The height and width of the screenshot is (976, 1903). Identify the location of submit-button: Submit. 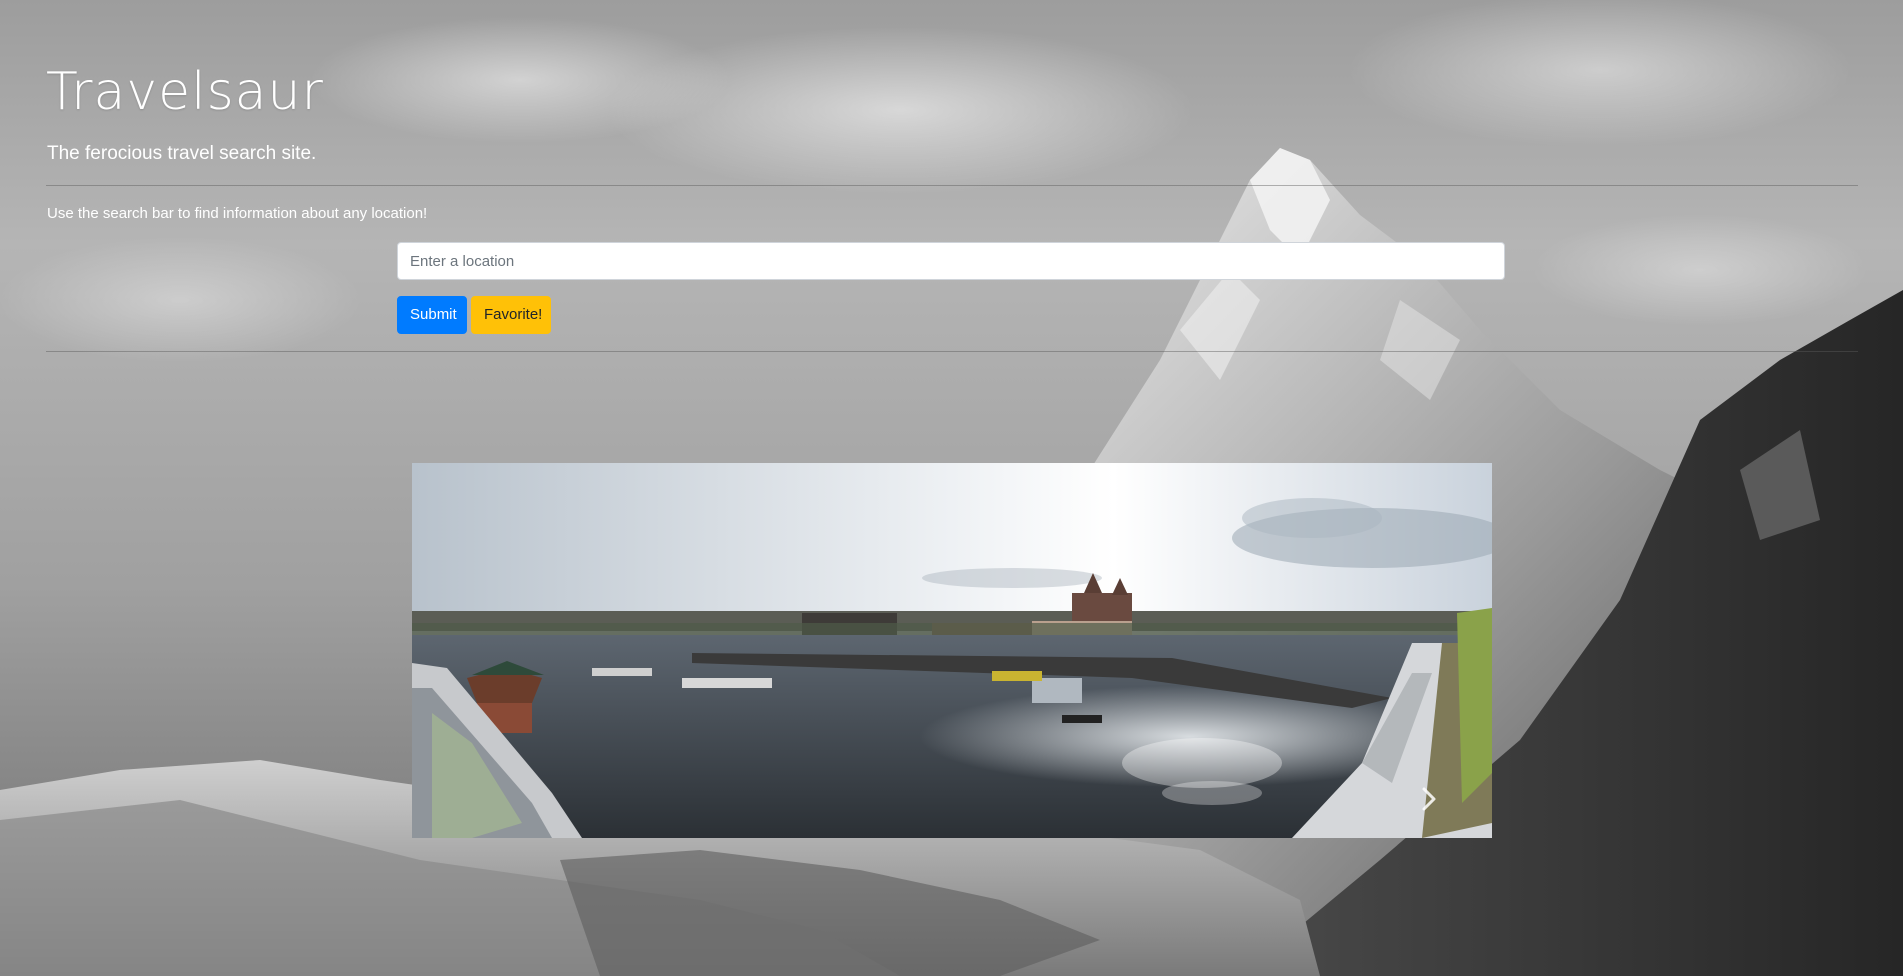
(432, 315).